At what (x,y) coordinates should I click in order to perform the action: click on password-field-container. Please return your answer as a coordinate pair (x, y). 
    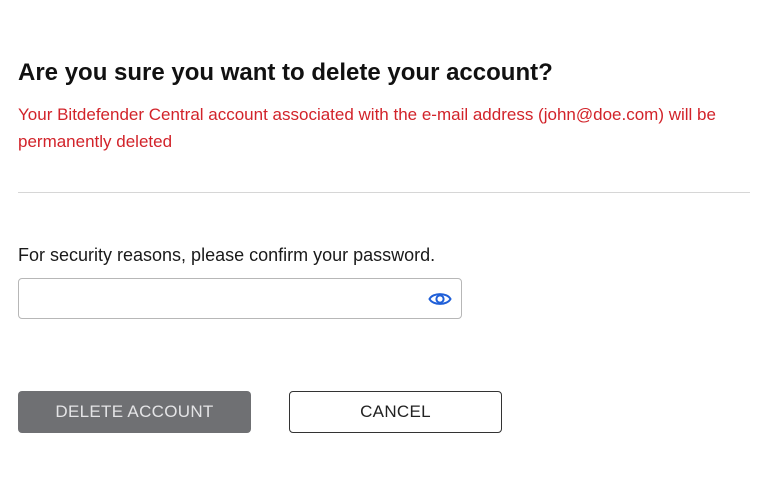
    Looking at the image, I should click on (240, 298).